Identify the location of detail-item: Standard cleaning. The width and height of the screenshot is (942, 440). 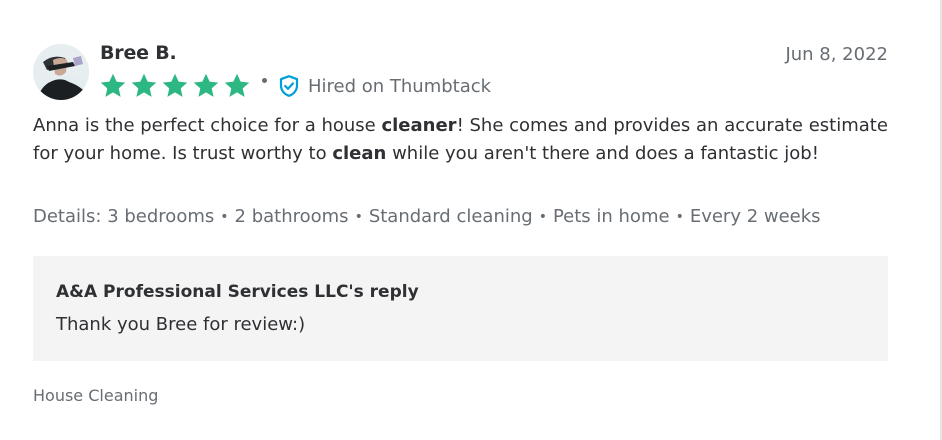
(450, 216).